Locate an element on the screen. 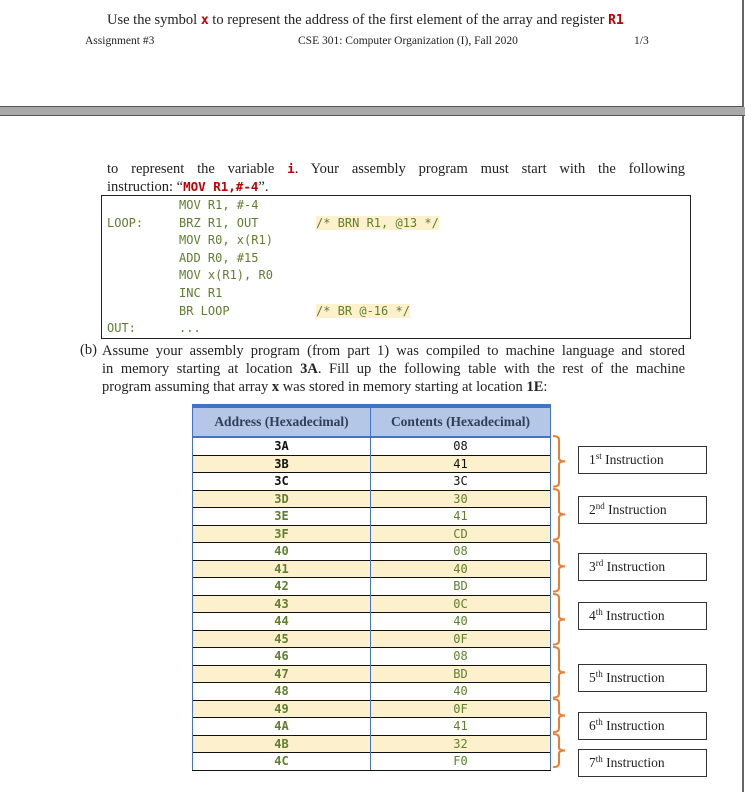 Image resolution: width=745 pixels, height=792 pixels. table-row: 49 0F is located at coordinates (371, 708).